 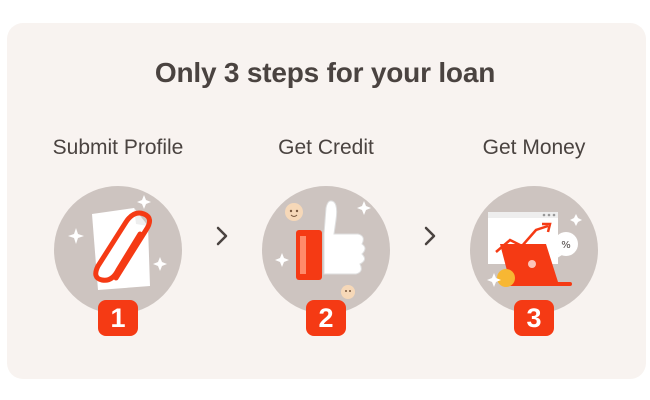 What do you see at coordinates (326, 147) in the screenshot?
I see `step-label: Get Credit` at bounding box center [326, 147].